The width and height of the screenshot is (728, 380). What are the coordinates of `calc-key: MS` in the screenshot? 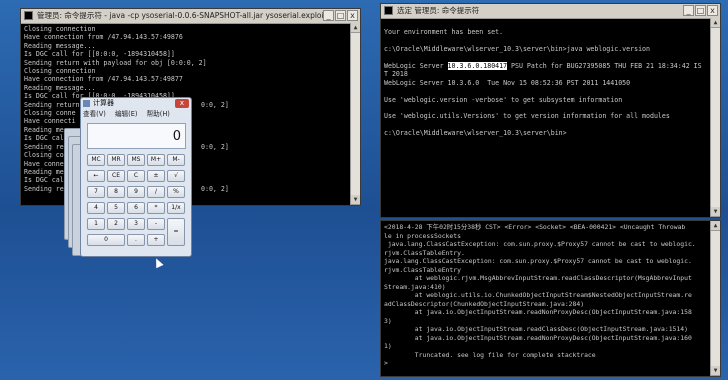 It's located at (136, 160).